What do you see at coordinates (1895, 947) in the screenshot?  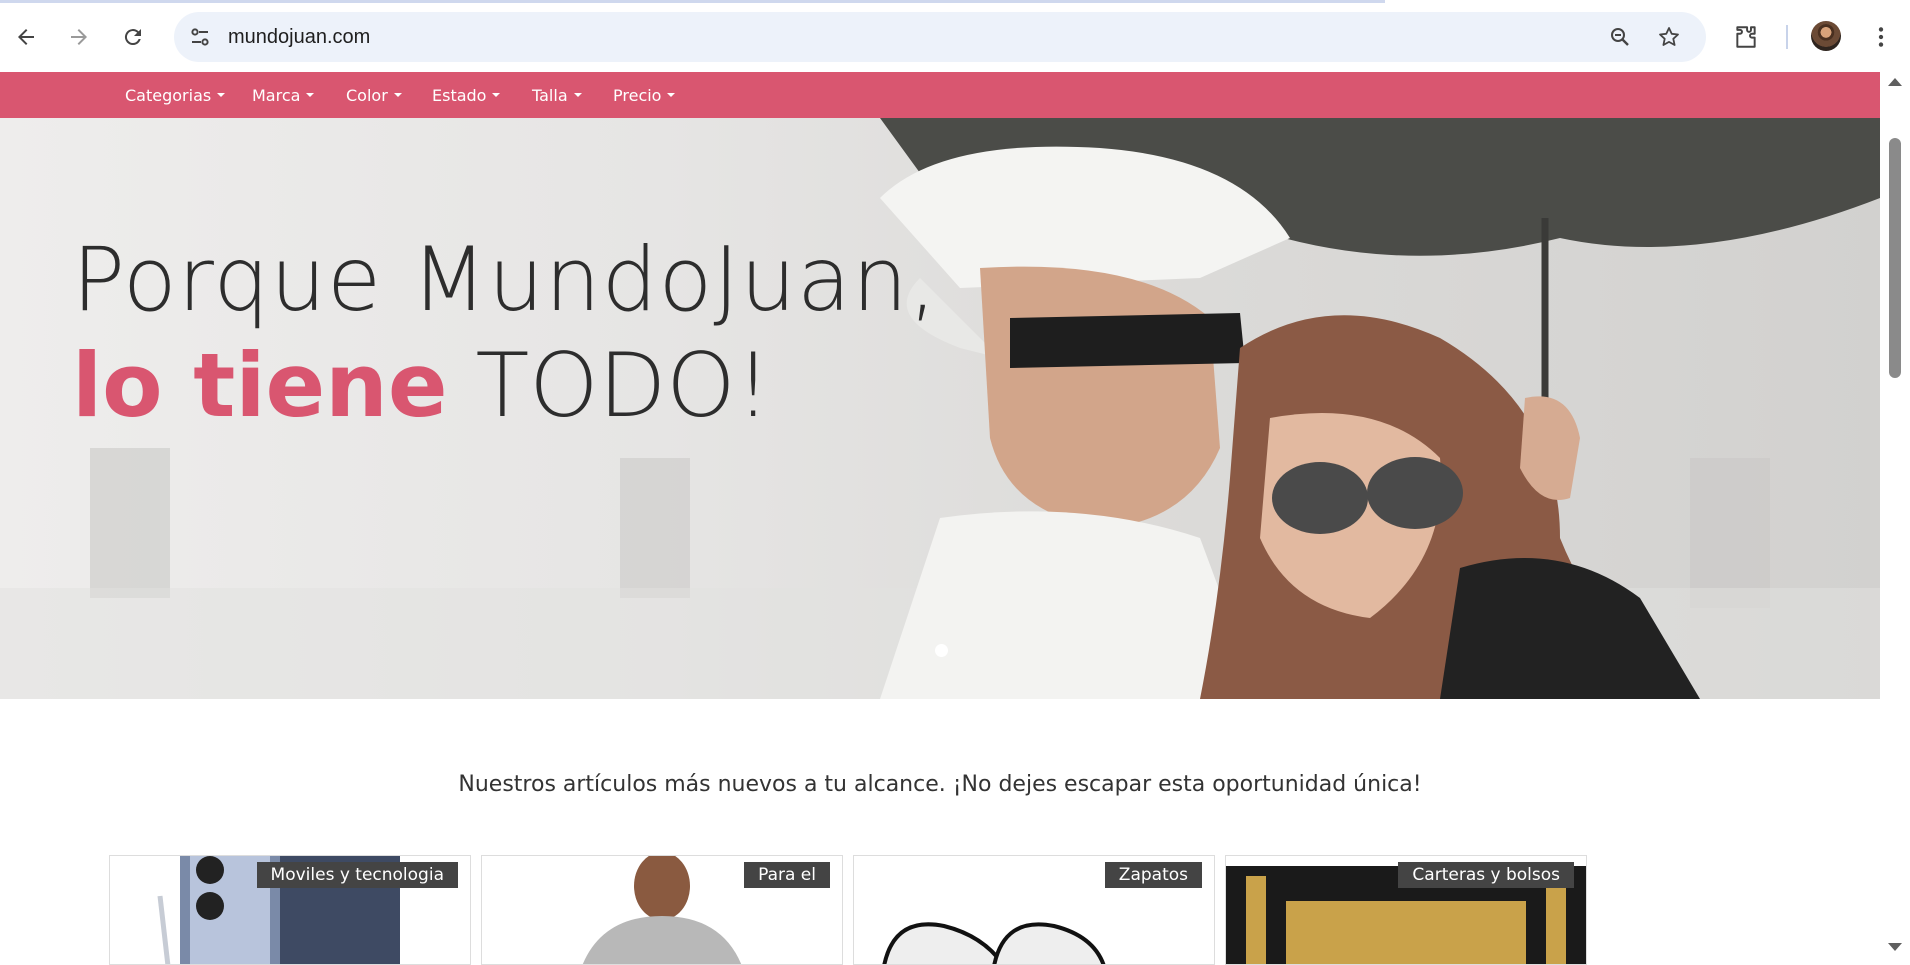 I see `scroll-down-arrow-icon` at bounding box center [1895, 947].